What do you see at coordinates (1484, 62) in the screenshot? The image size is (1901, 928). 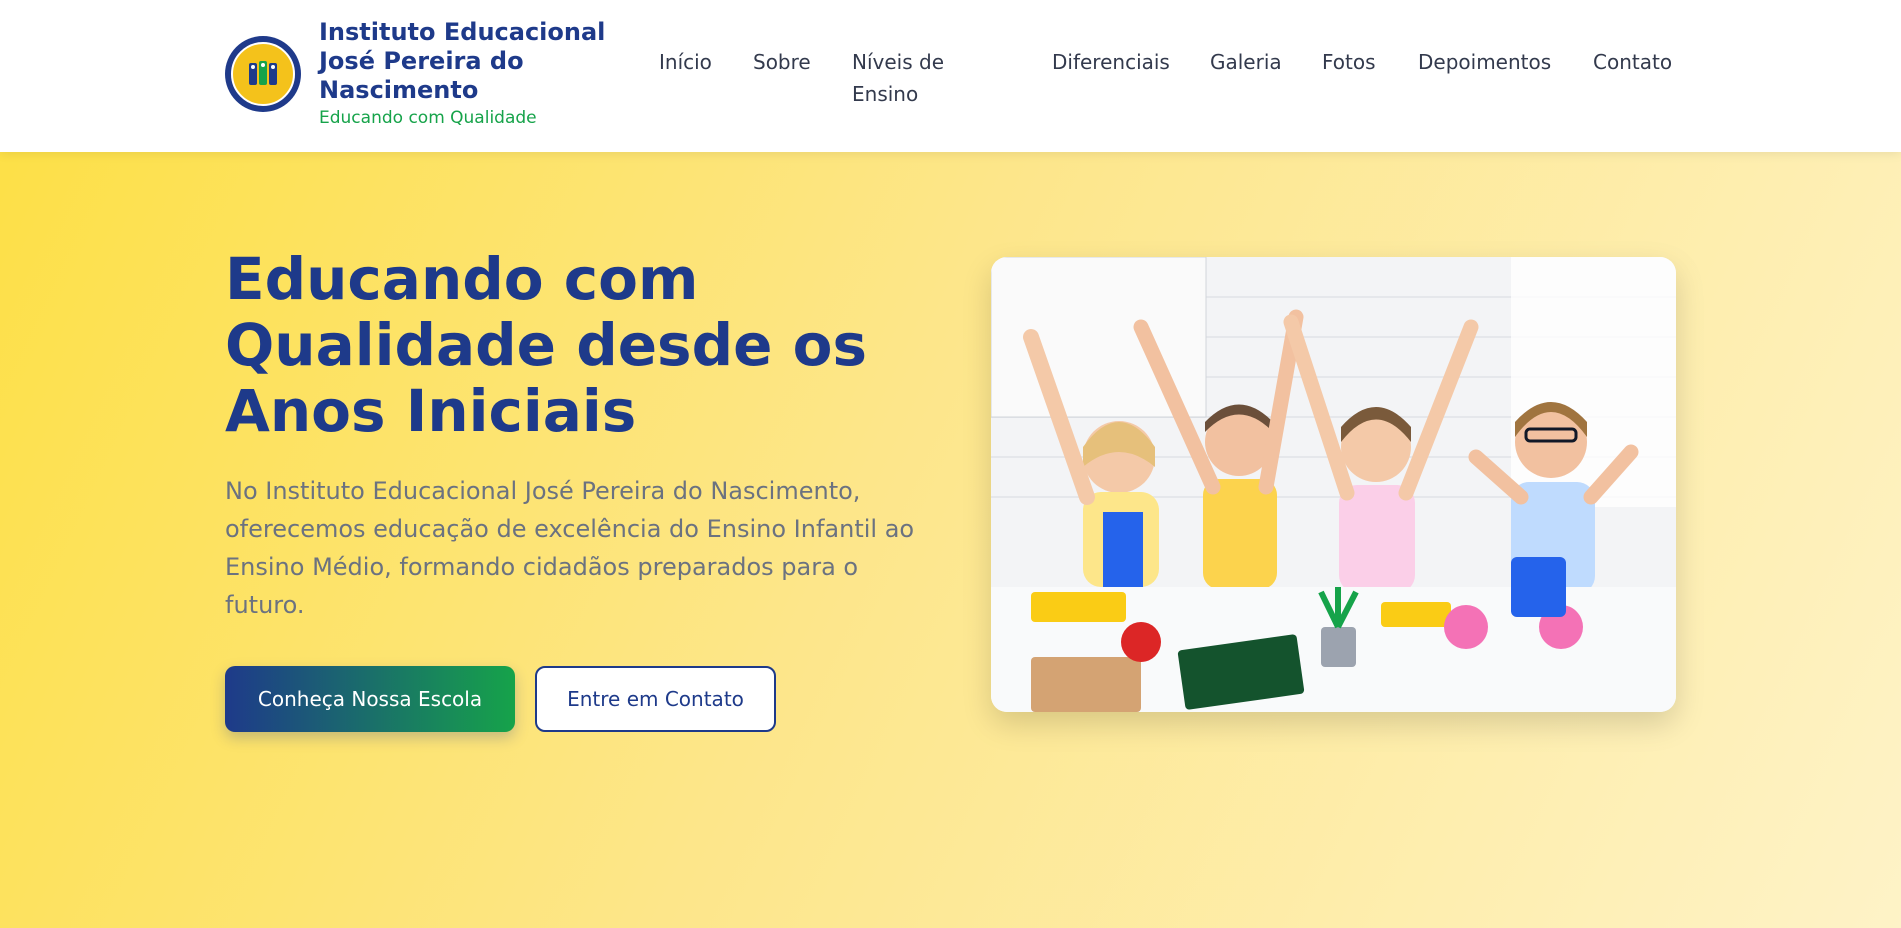 I see `nav-item-depoimentos: Depoimentos` at bounding box center [1484, 62].